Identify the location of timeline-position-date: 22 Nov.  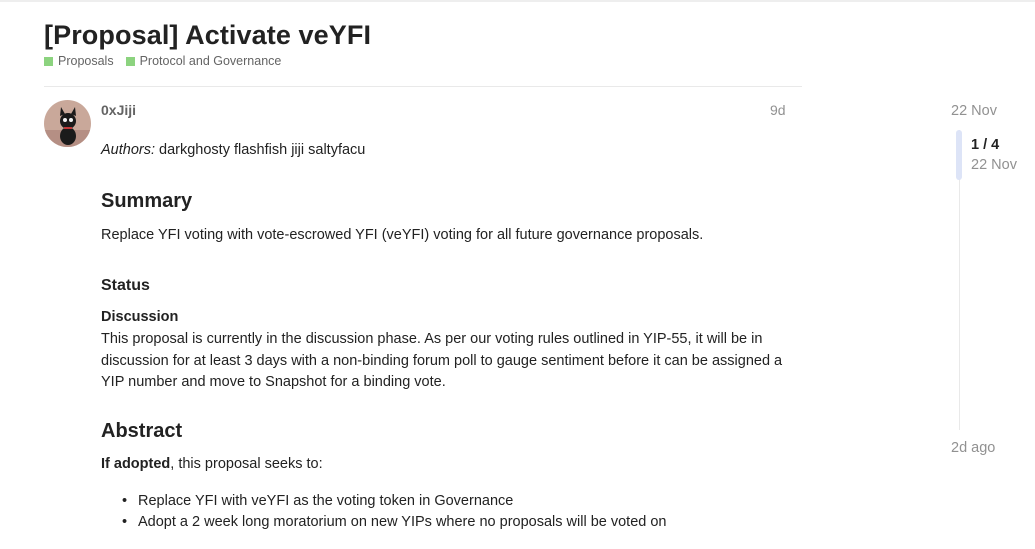
(994, 165).